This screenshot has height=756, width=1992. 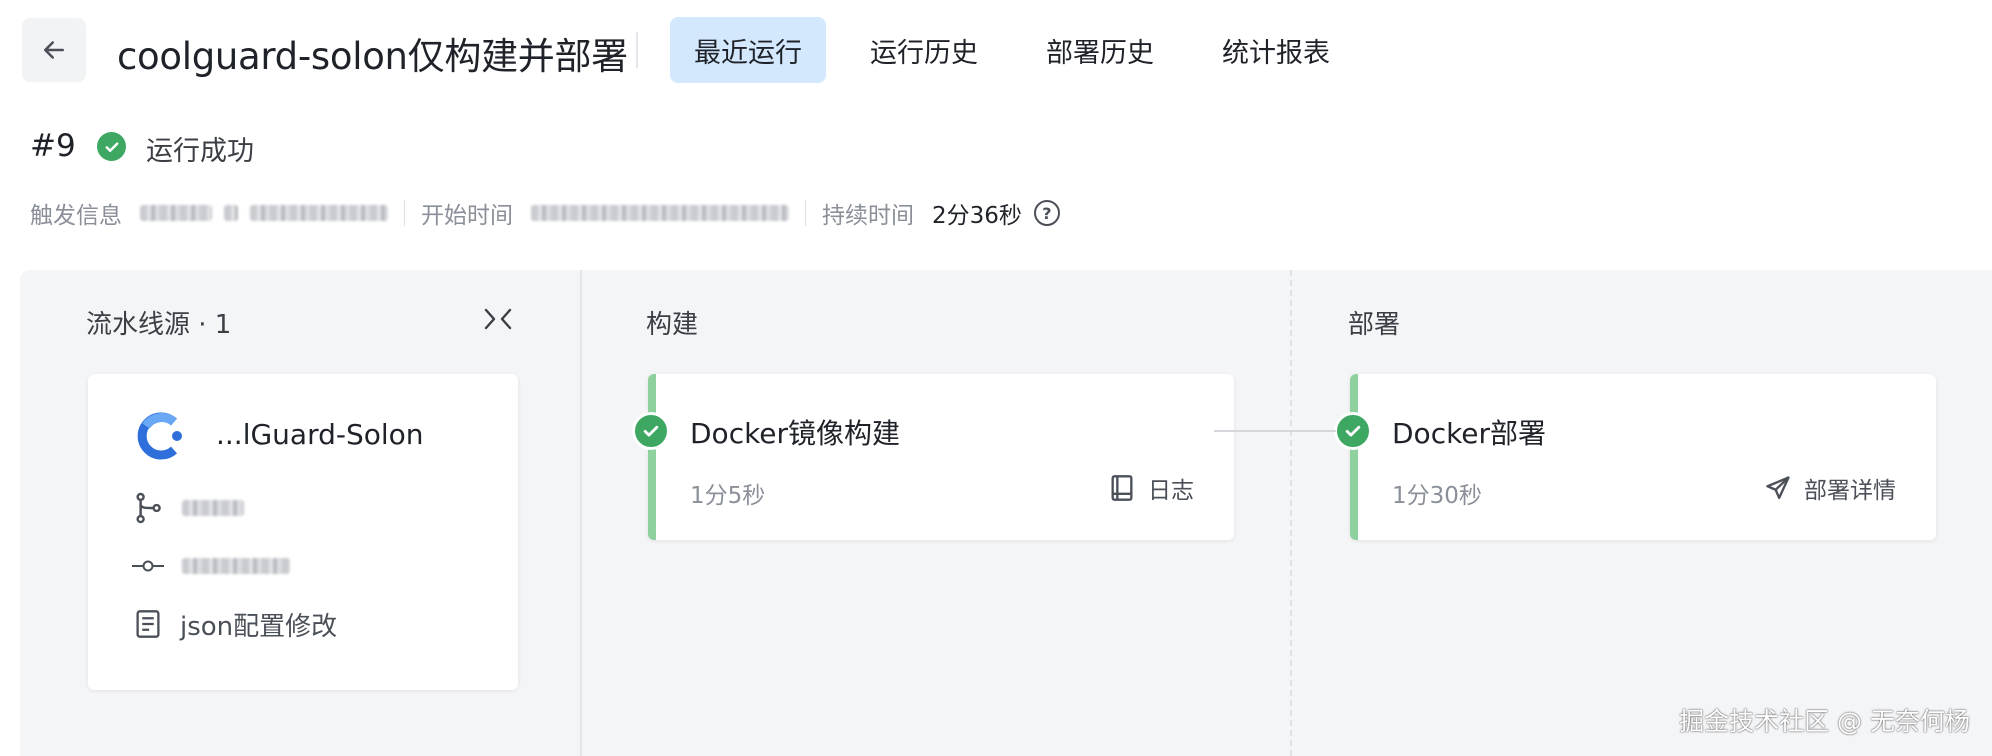 What do you see at coordinates (924, 50) in the screenshot?
I see `tab-run-history: 运行历史` at bounding box center [924, 50].